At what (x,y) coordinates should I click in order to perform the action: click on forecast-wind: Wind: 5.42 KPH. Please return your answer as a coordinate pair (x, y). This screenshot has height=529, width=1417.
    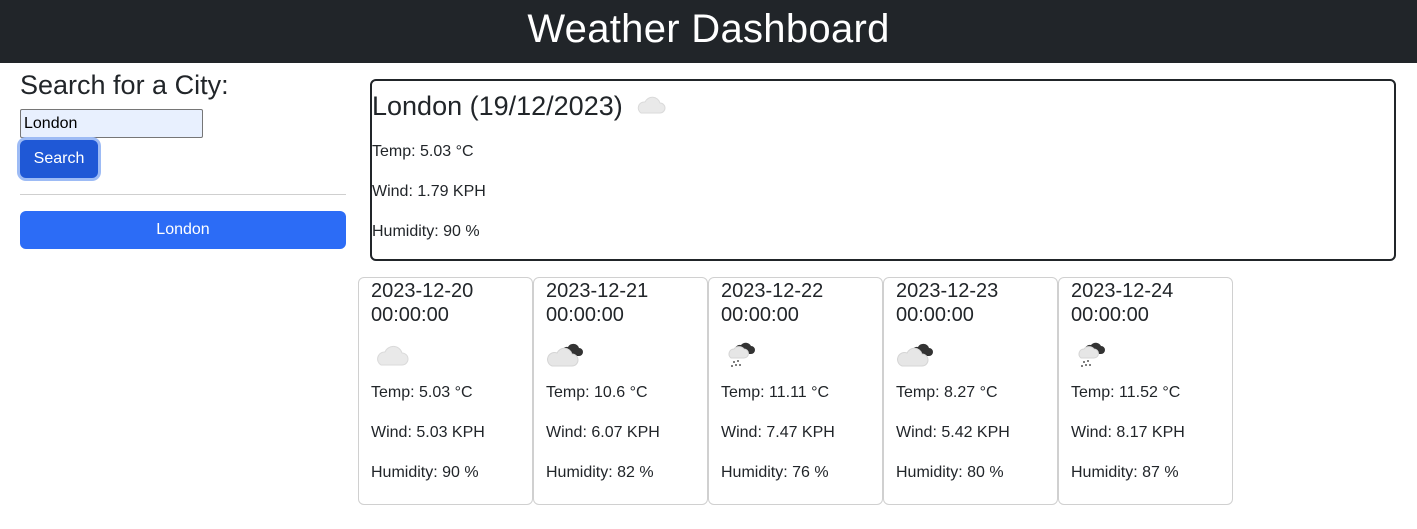
    Looking at the image, I should click on (953, 432).